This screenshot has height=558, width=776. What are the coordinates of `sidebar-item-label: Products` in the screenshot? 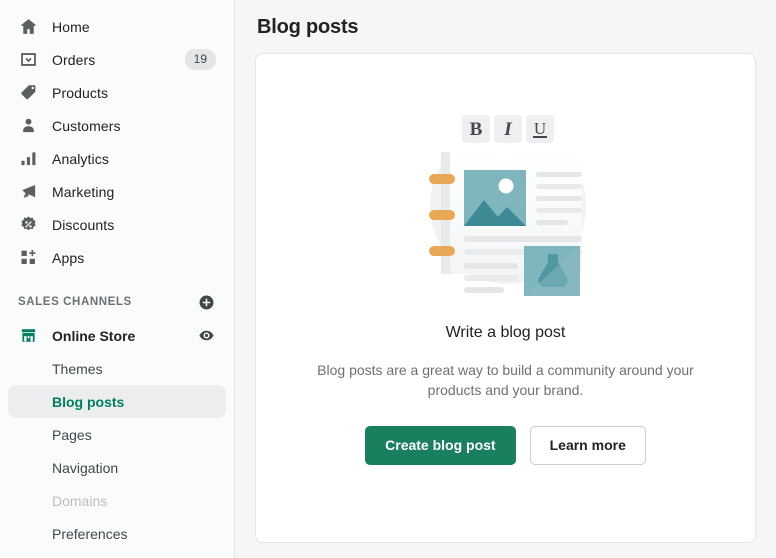 It's located at (80, 92).